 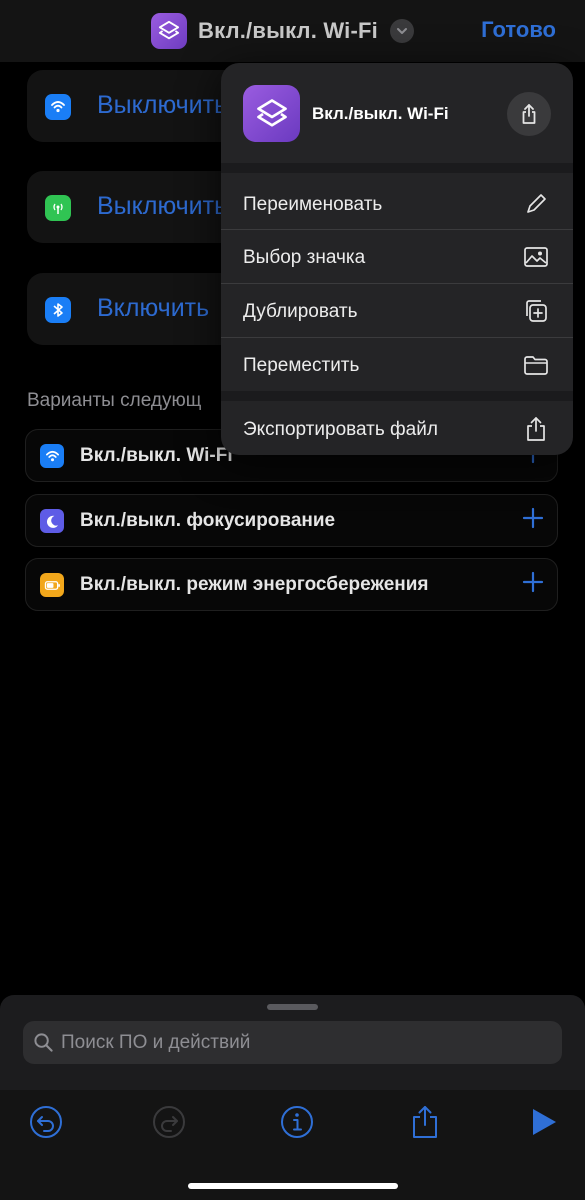 What do you see at coordinates (58, 208) in the screenshot?
I see `cellular-antenna-icon` at bounding box center [58, 208].